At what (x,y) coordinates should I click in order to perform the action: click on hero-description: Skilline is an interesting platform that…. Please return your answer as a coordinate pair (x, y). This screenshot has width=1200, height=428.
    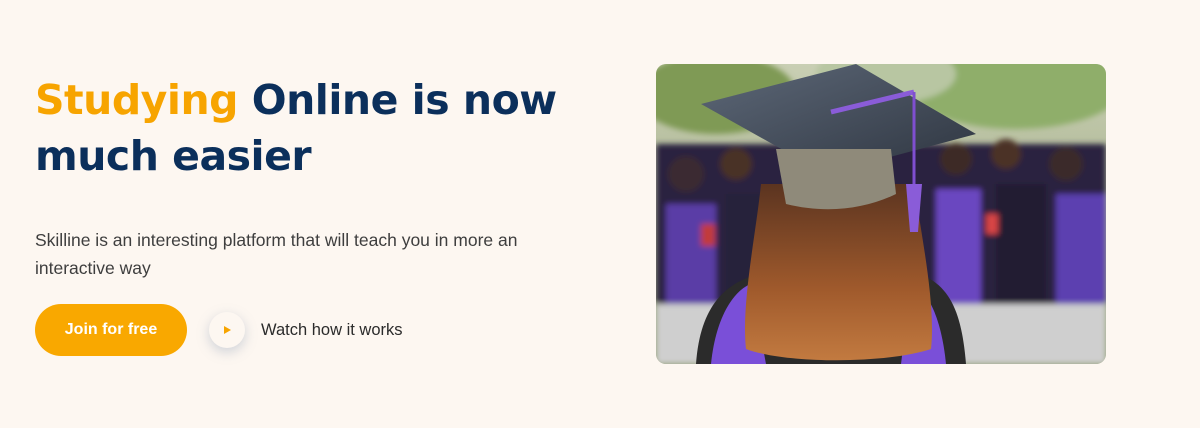
    Looking at the image, I should click on (276, 254).